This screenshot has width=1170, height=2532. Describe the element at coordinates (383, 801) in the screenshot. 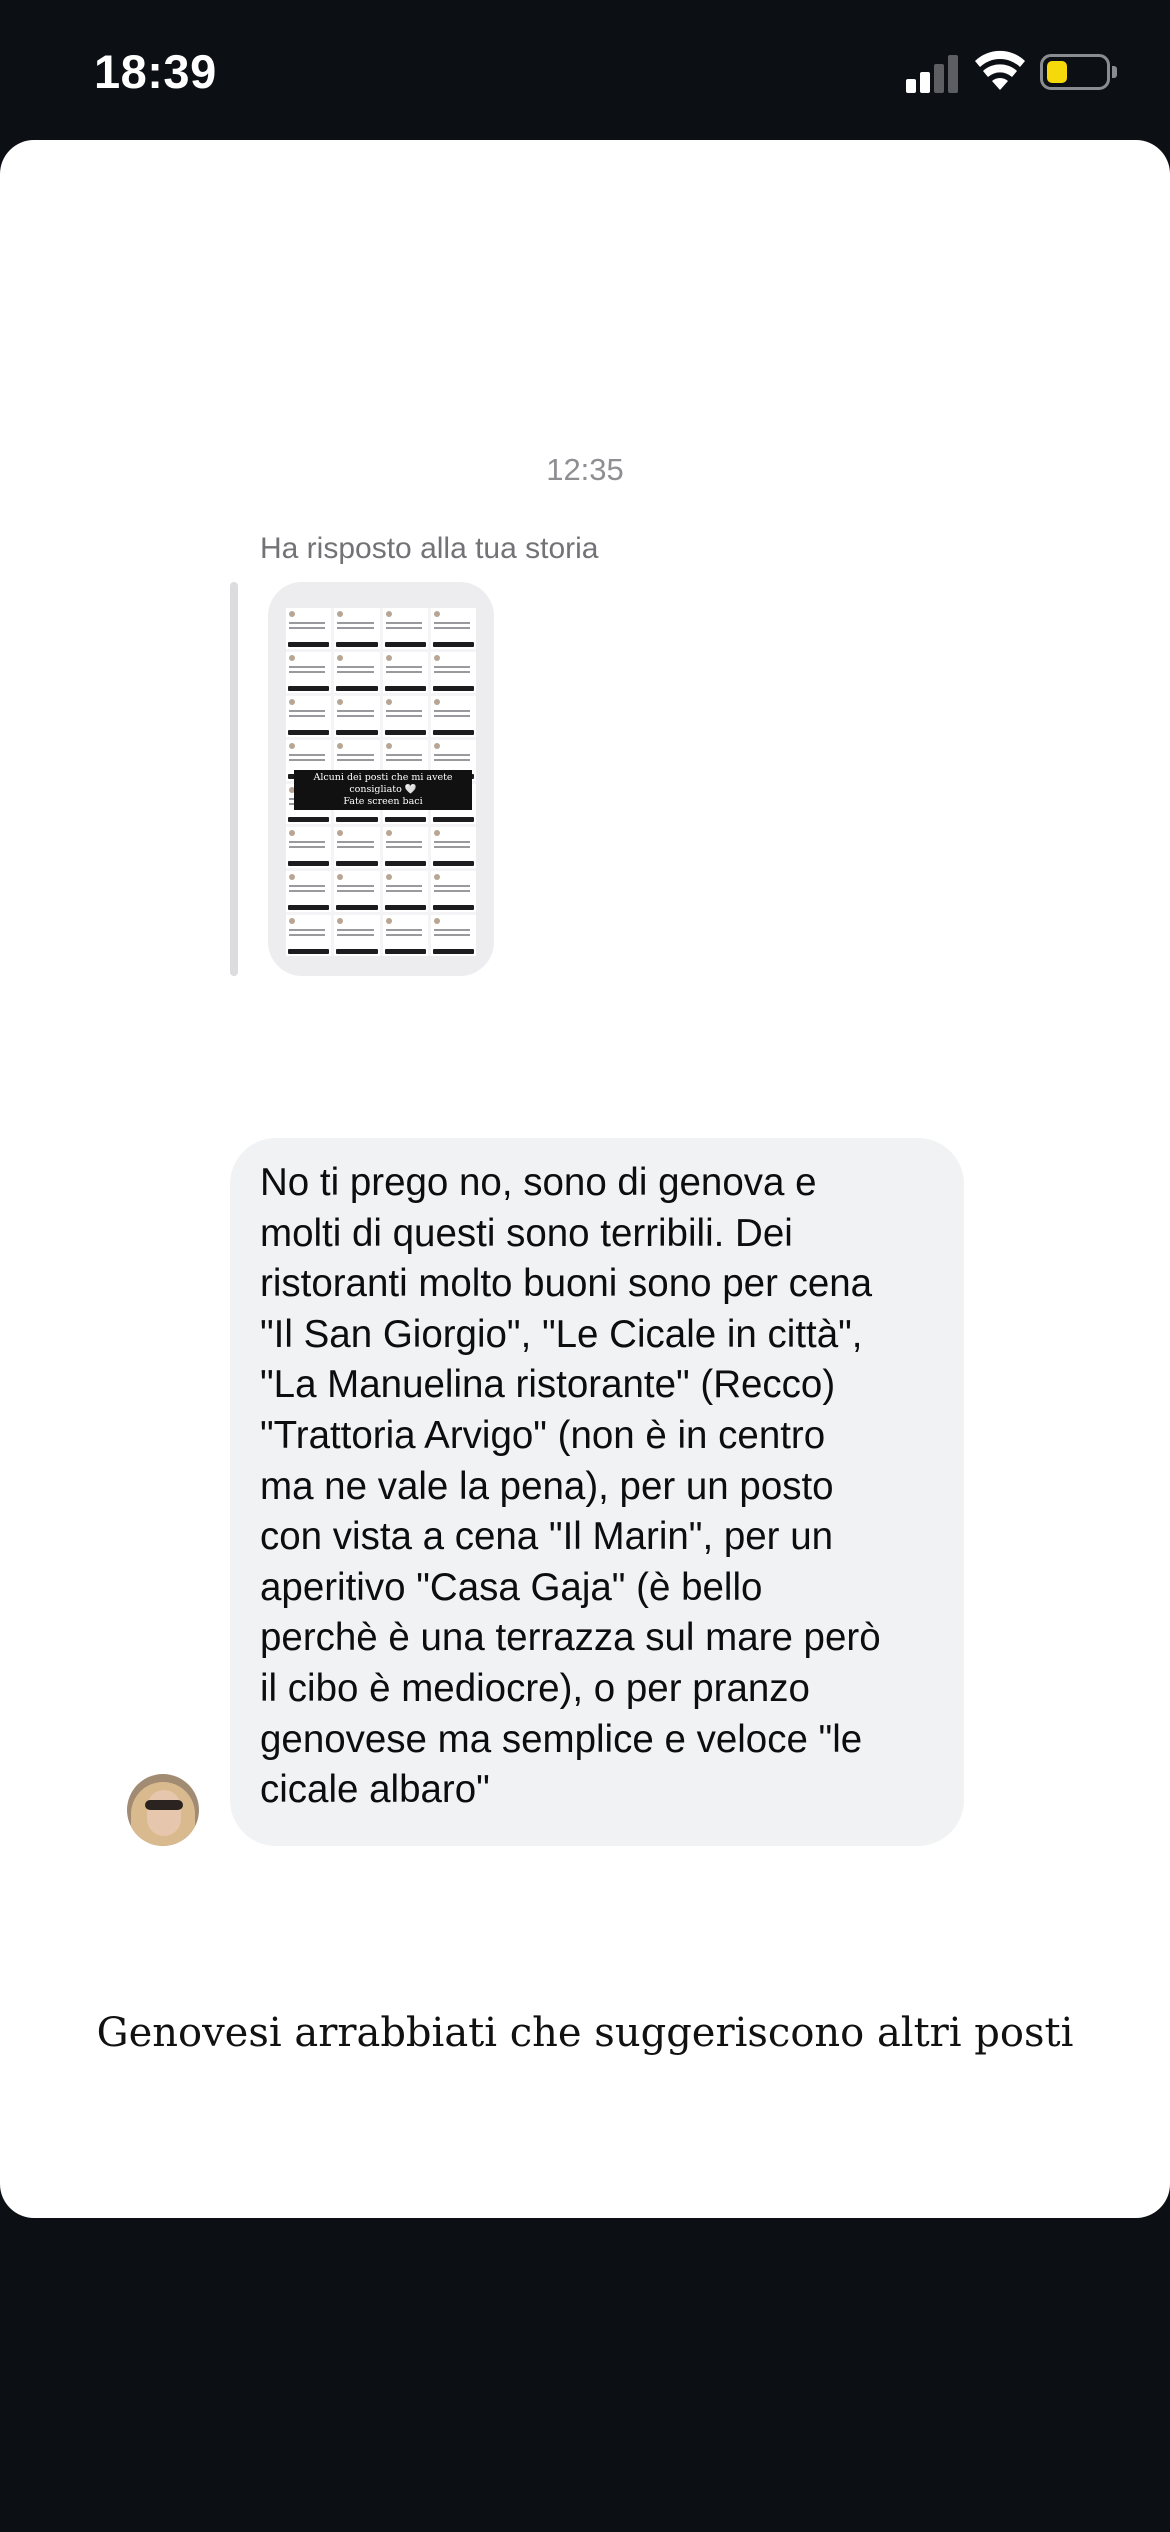

I see `story-caption-line: Fate screen baci` at that location.